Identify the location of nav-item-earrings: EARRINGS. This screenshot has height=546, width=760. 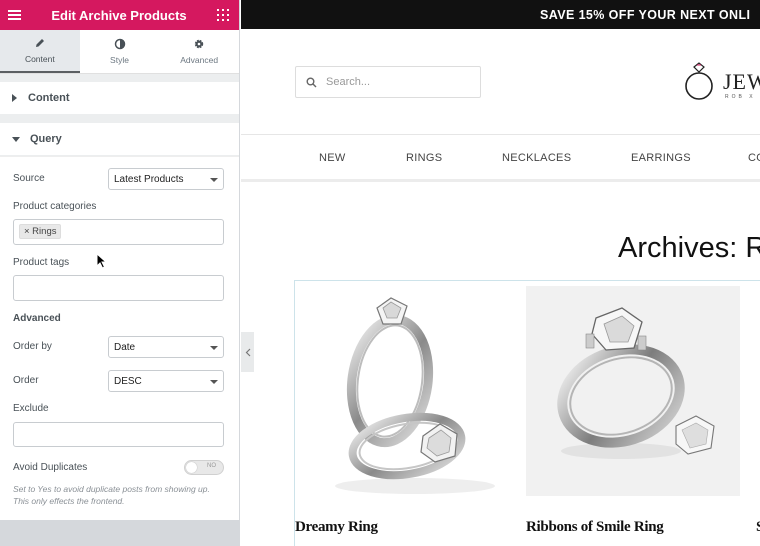
(661, 158).